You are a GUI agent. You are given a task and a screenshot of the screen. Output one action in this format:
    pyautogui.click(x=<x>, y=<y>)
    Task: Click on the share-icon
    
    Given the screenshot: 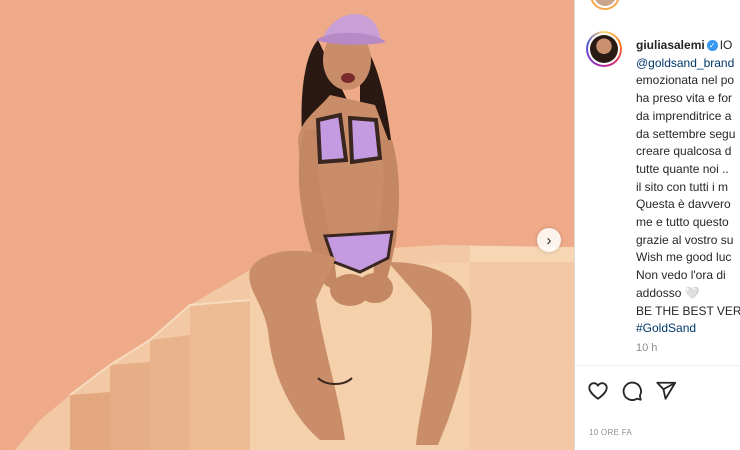 What is the action you would take?
    pyautogui.click(x=666, y=391)
    